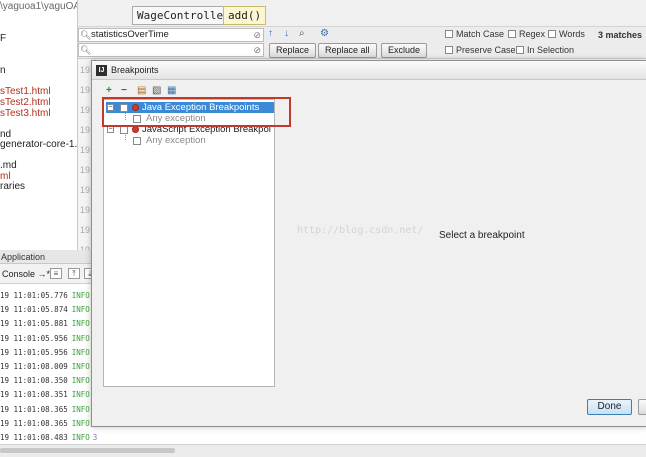  I want to click on tree-node-any-exception: Any exception, so click(190, 140).